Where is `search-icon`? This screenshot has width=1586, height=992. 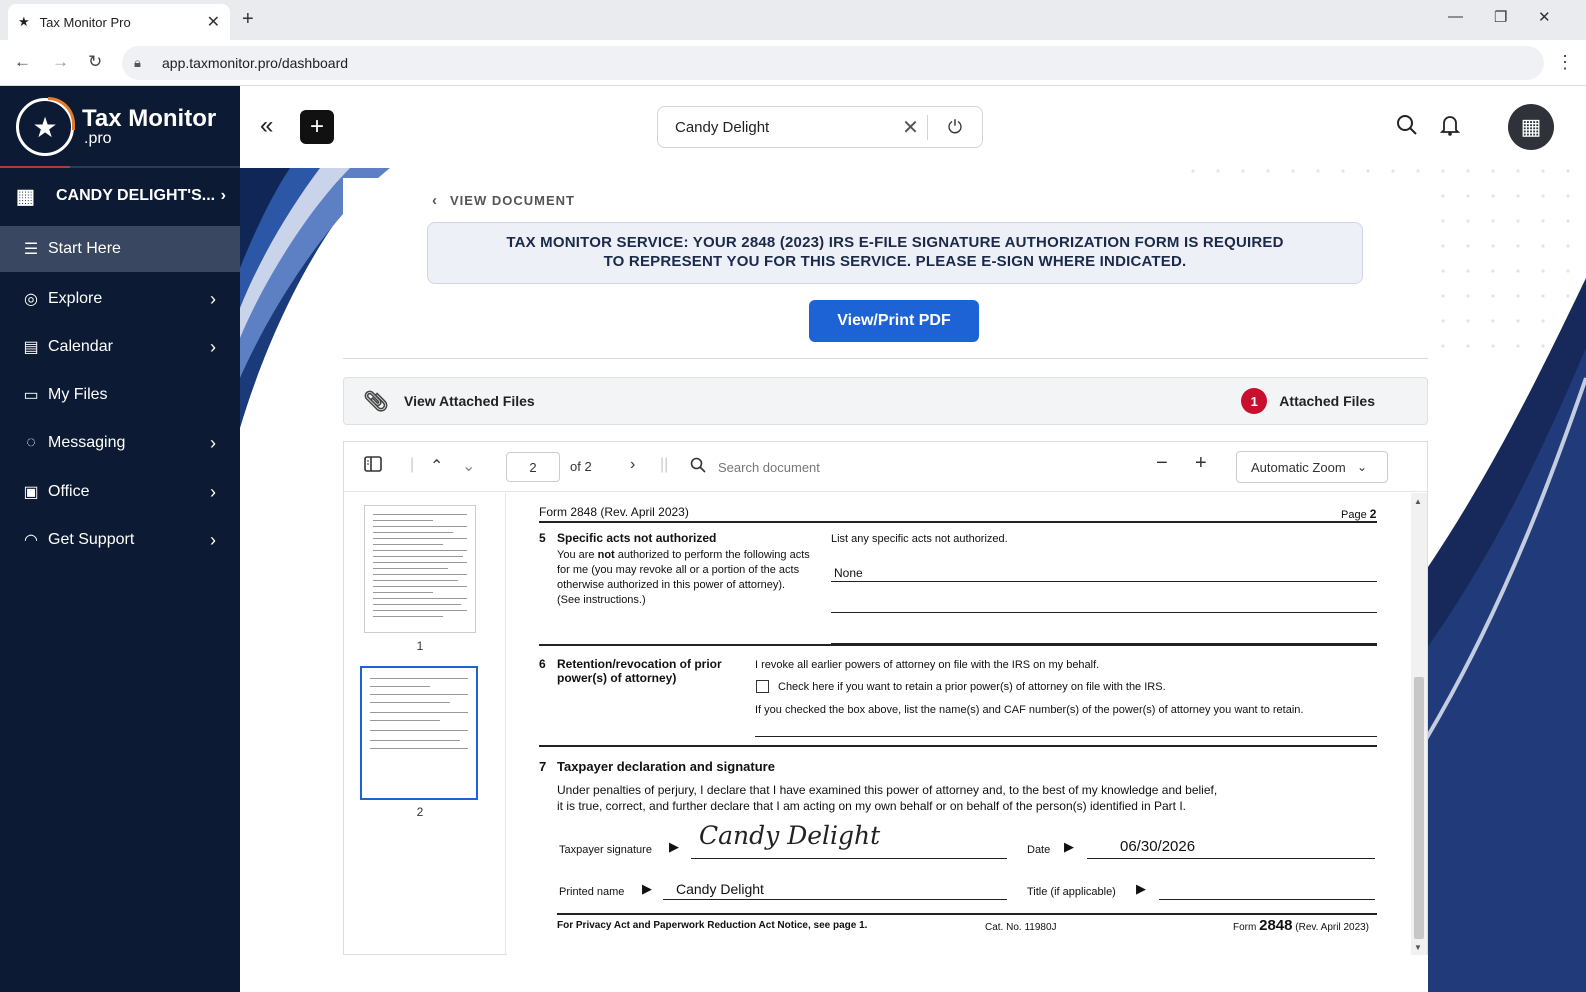 search-icon is located at coordinates (1407, 128).